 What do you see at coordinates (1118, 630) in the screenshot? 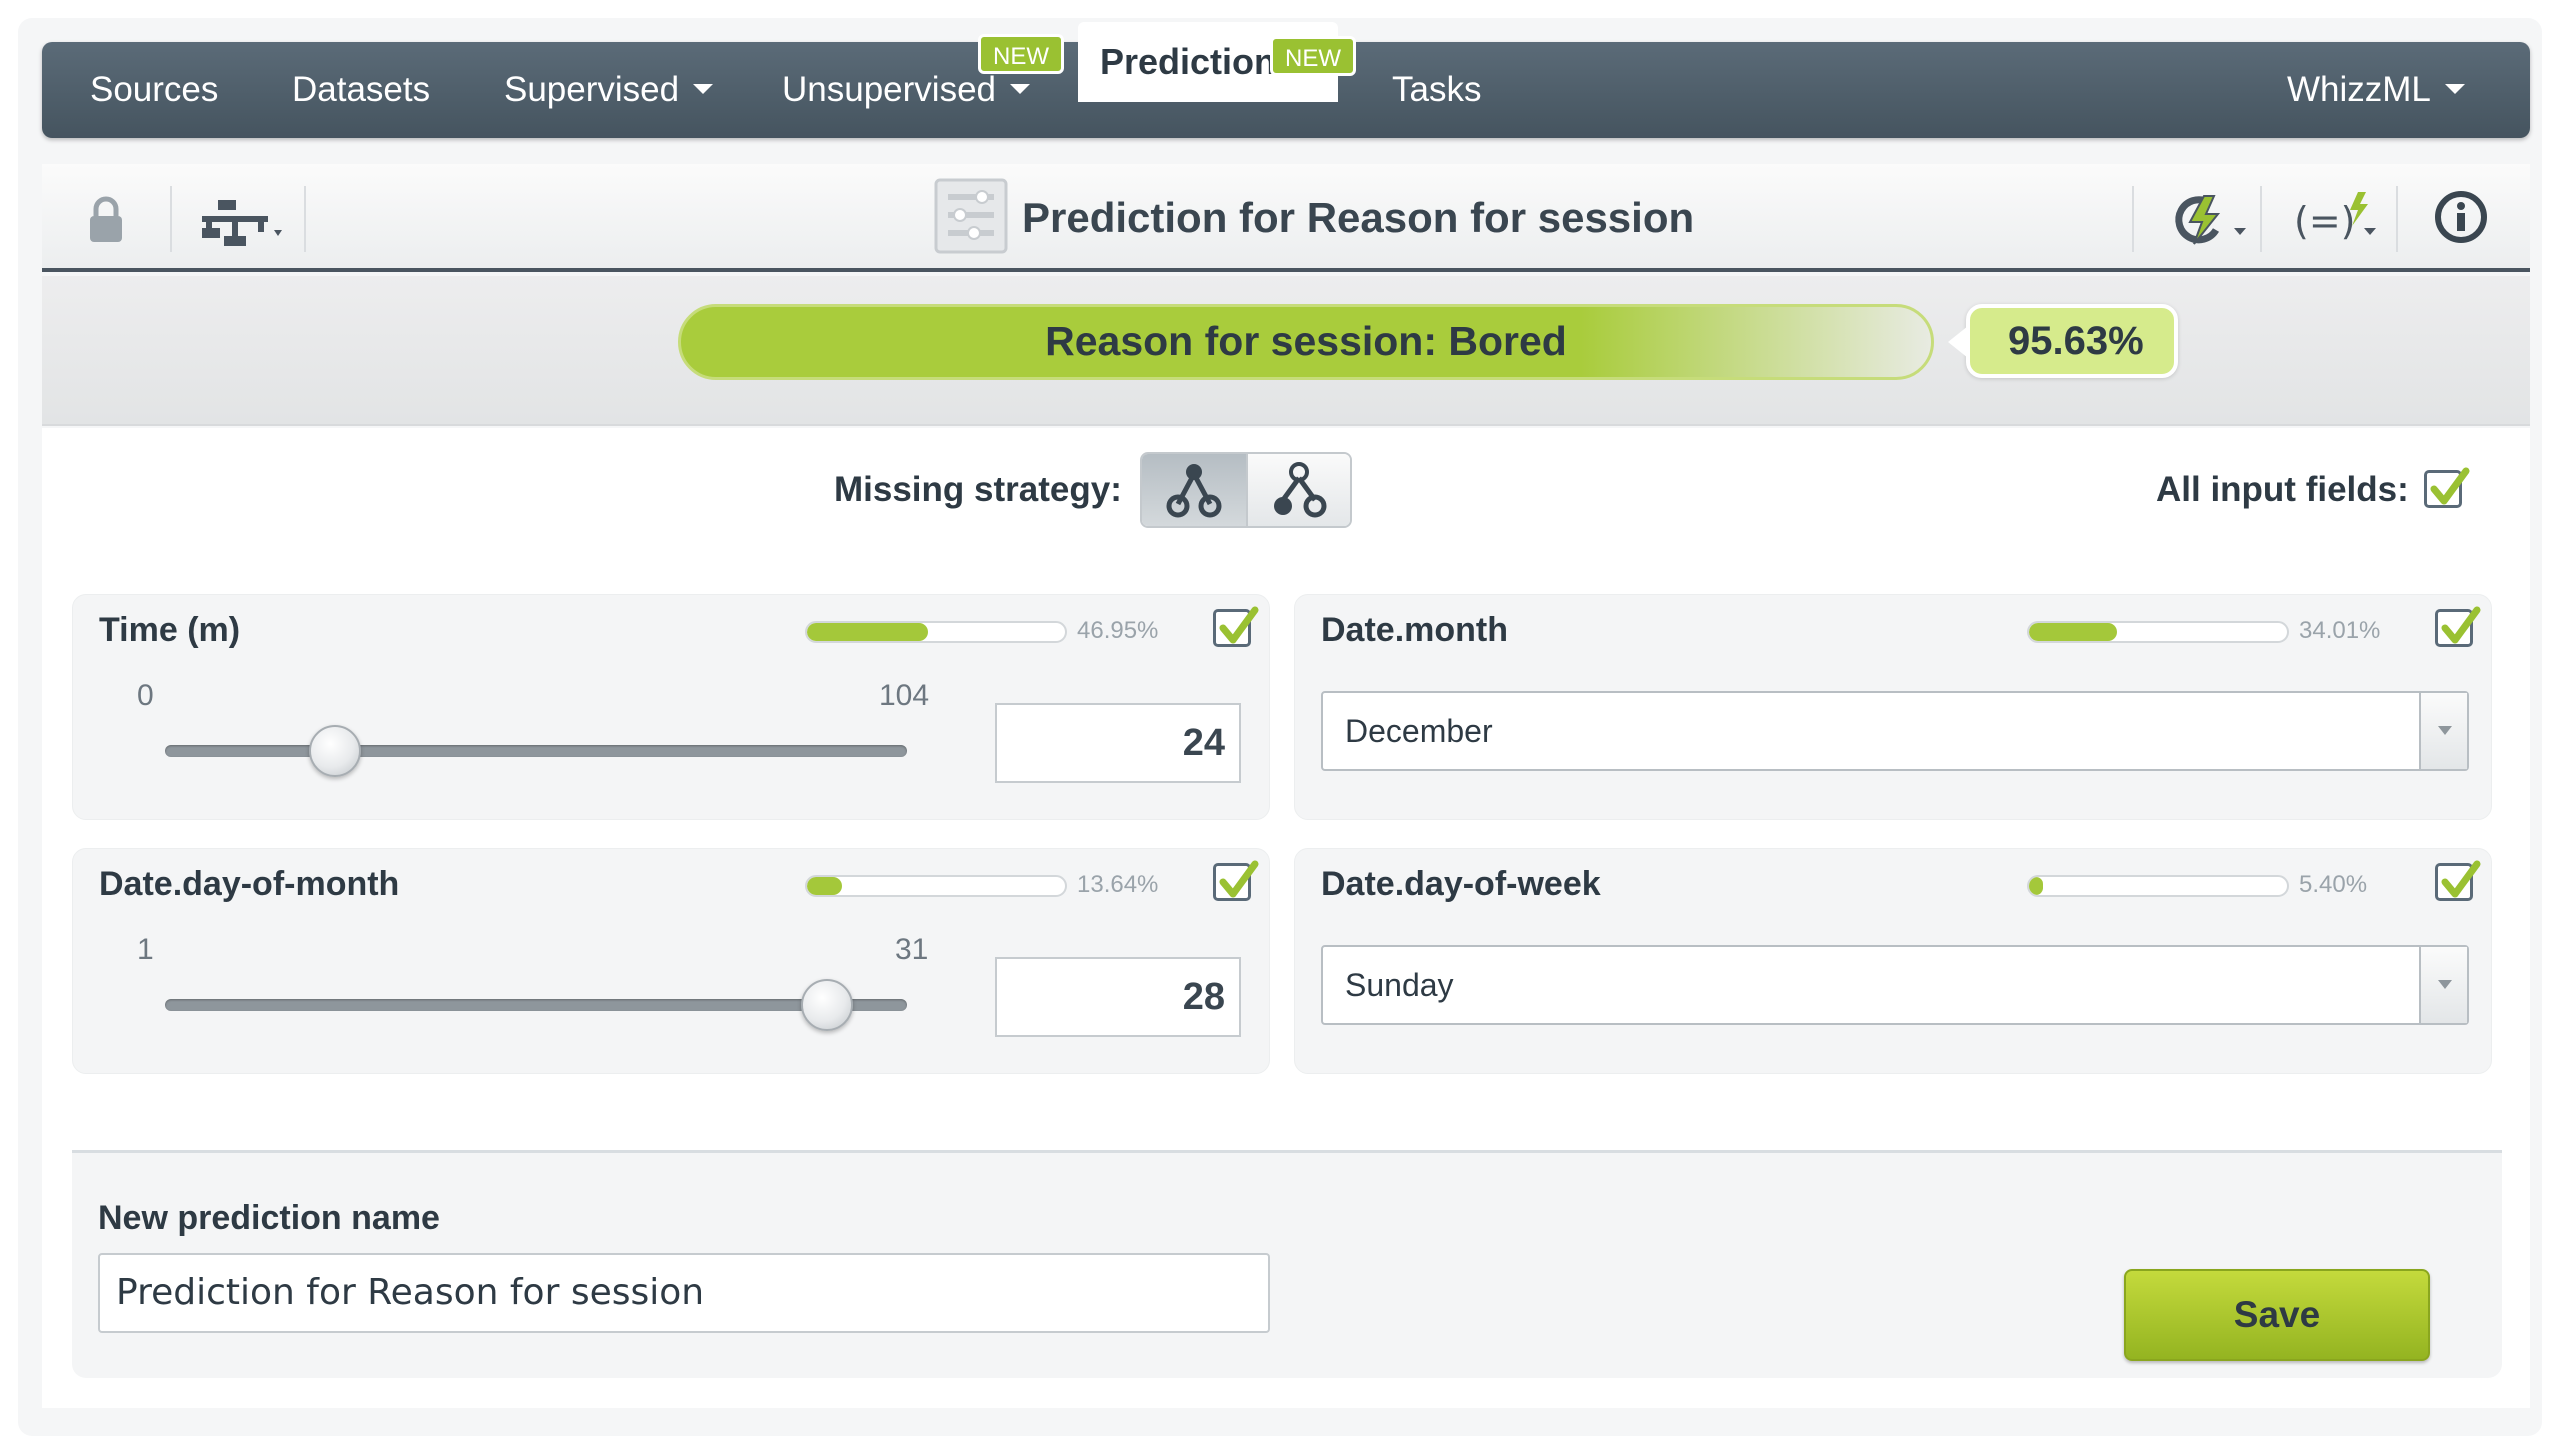
I see `importance-percent: 46.95%` at bounding box center [1118, 630].